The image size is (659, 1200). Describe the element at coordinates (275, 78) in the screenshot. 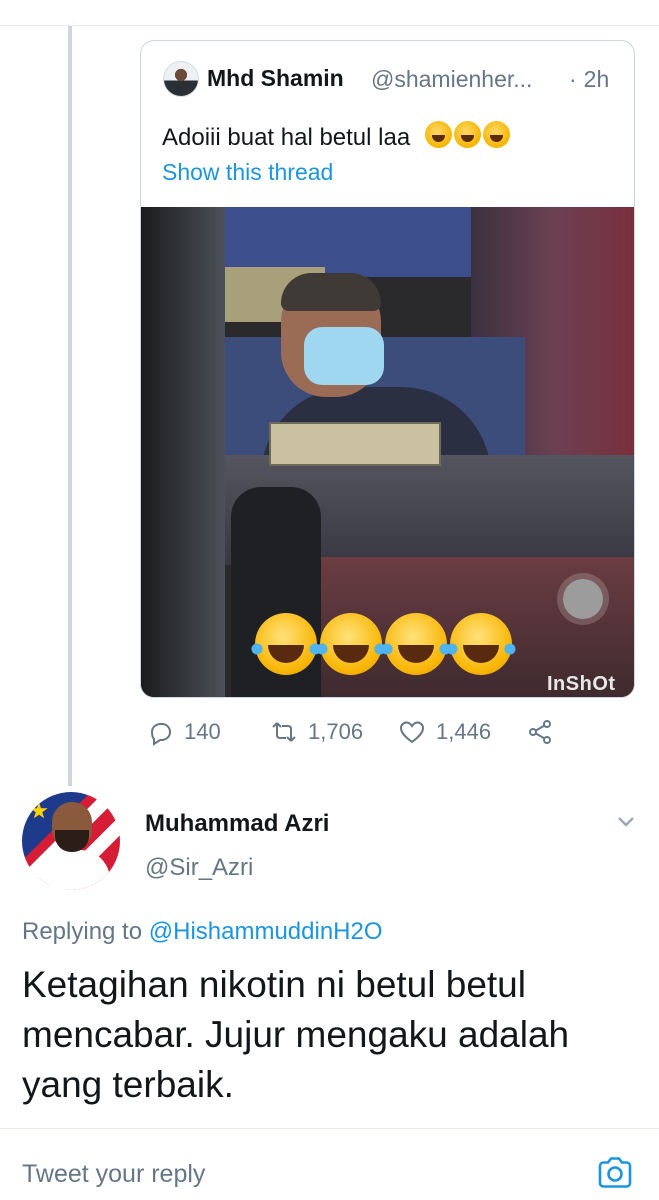

I see `quoted-author-name: Mhd Shamin` at that location.